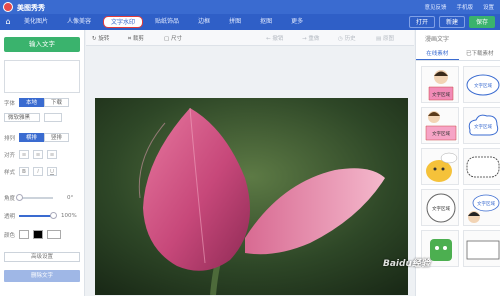  Describe the element at coordinates (250, 38) in the screenshot. I see `edit-toolbar: ↻ 旋转 ⌗ 裁剪 ▢ 尺寸 ← 撤销 → 重做 ◷ 历史 ▤ 原图` at that location.